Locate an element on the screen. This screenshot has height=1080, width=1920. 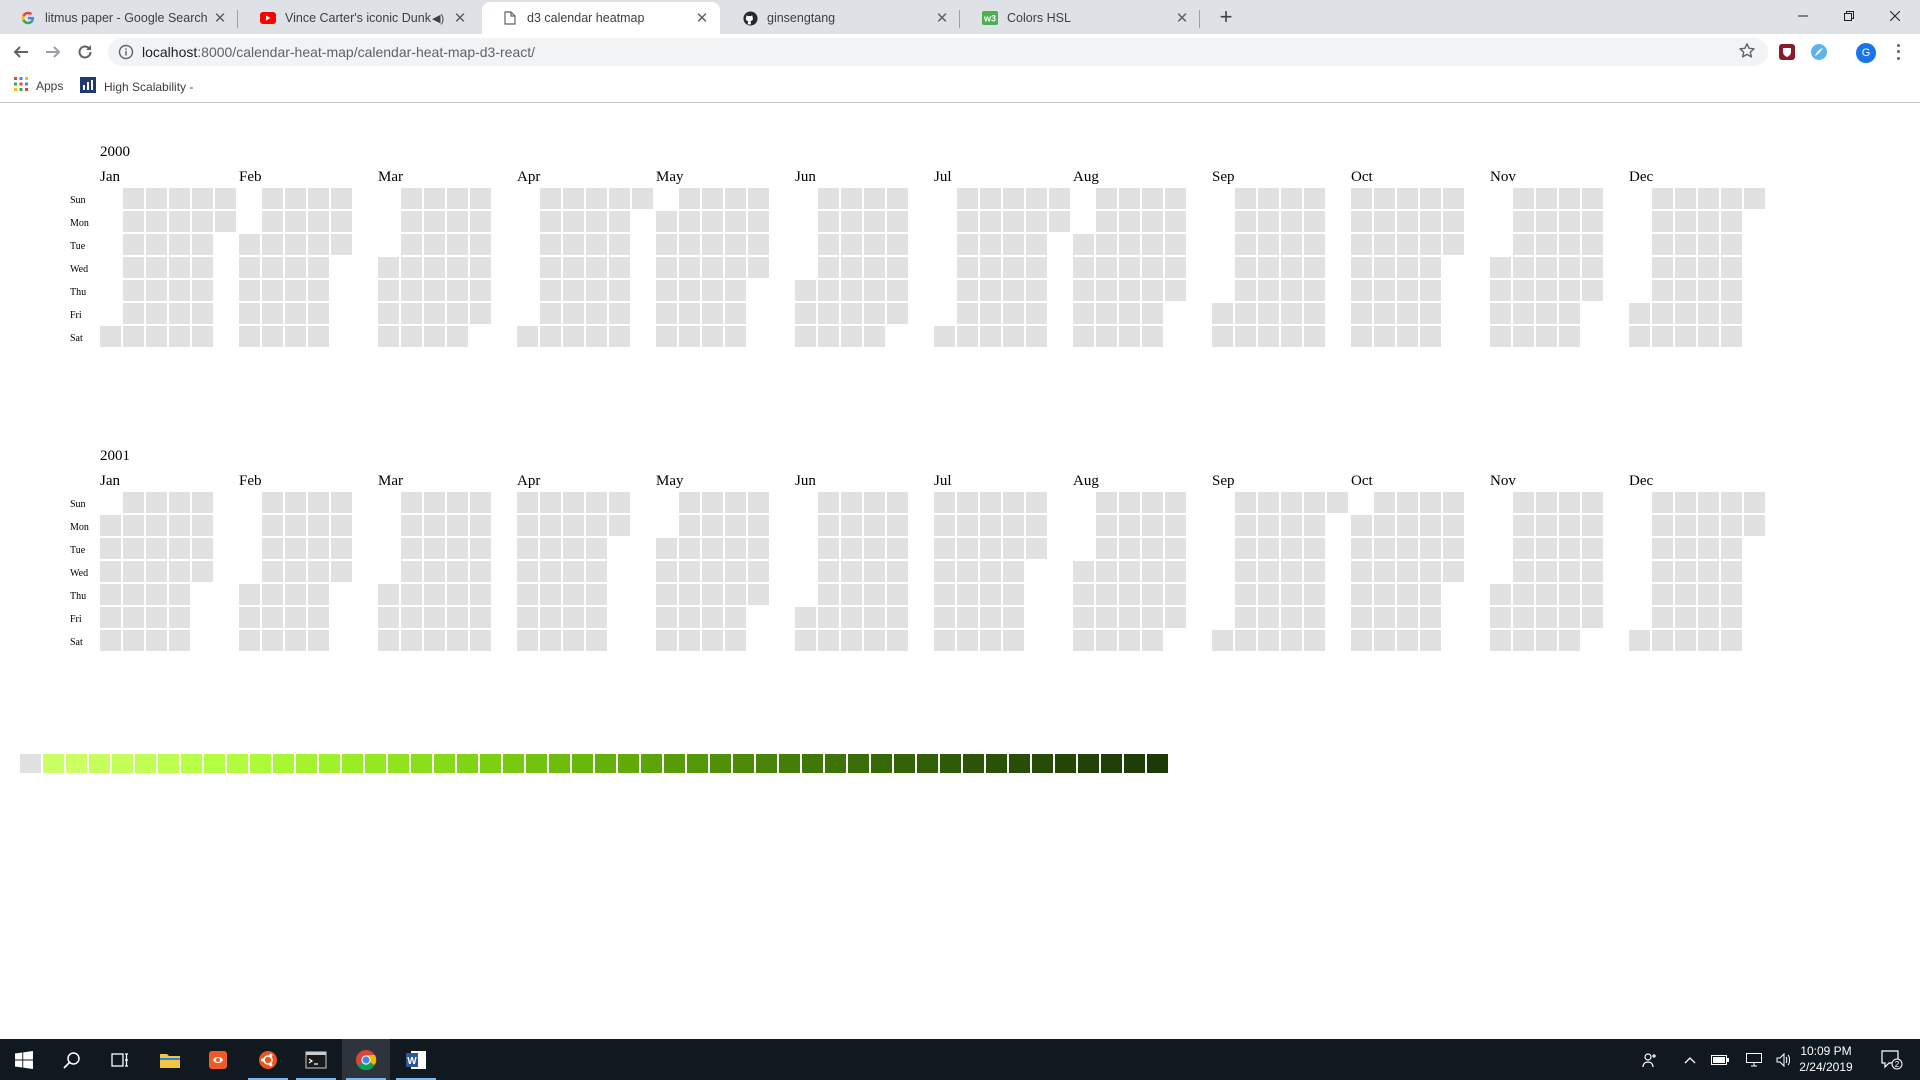
extension-shield-icon is located at coordinates (1787, 52).